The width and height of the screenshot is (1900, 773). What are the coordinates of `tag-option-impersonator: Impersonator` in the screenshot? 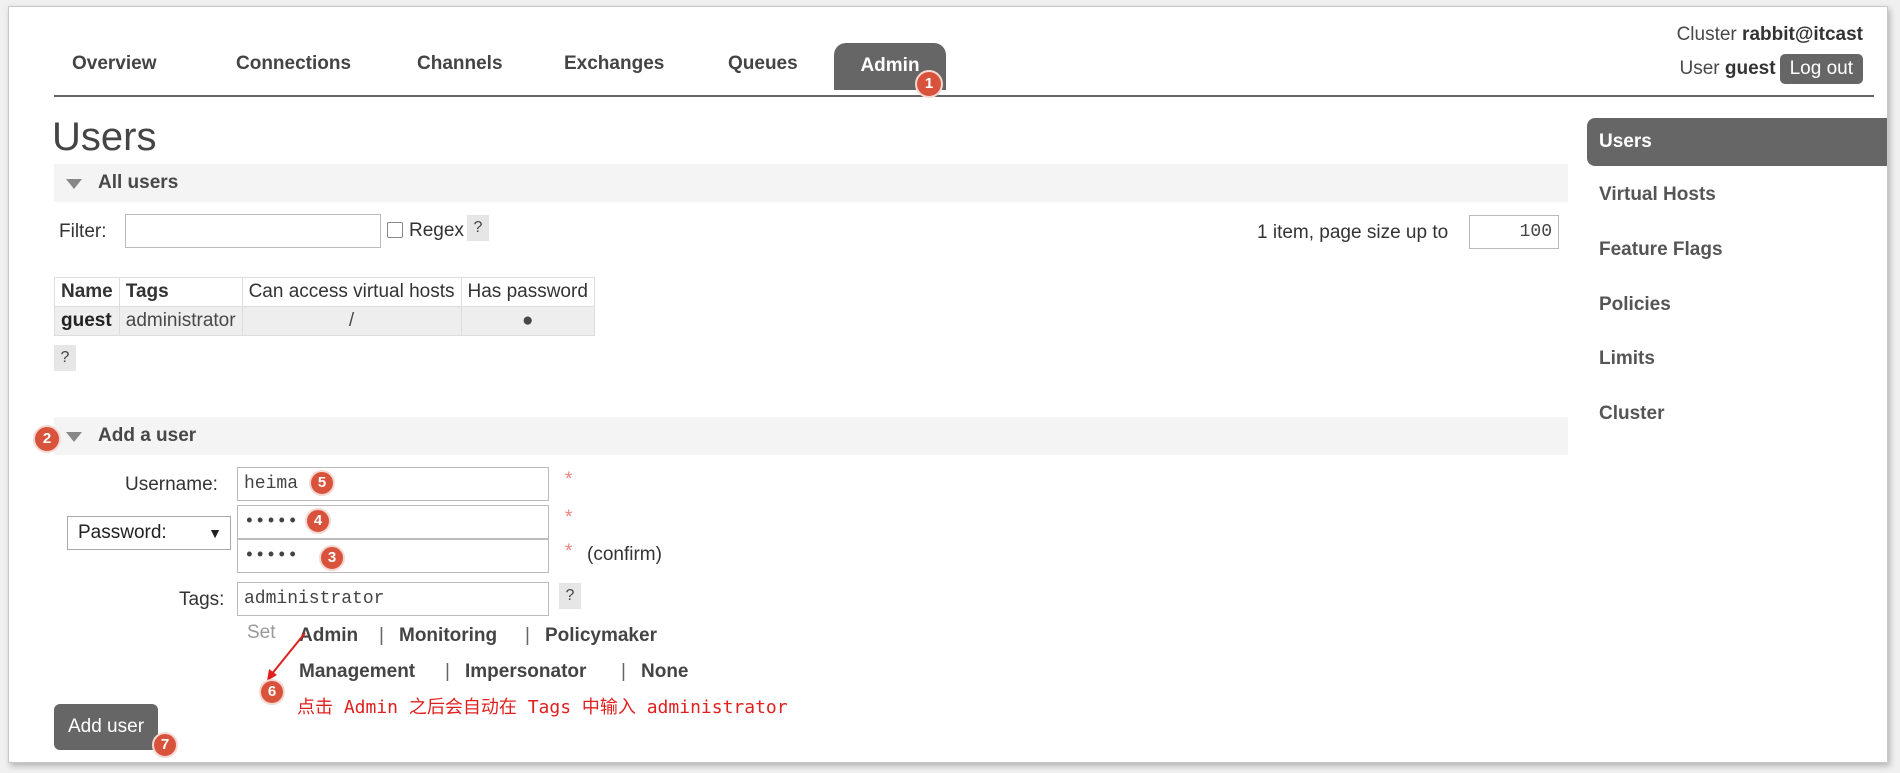 It's located at (525, 672).